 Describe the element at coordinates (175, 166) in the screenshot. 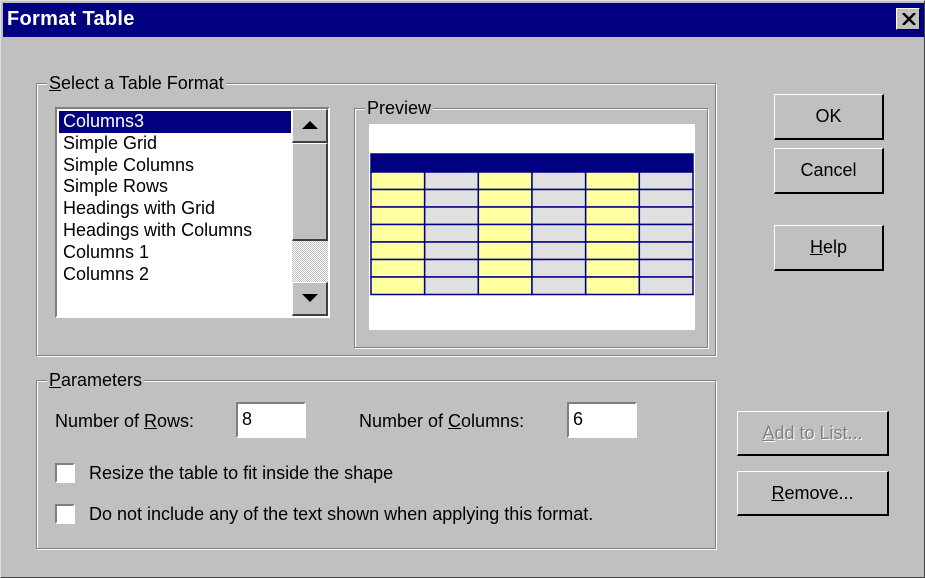

I see `list-item: Simple Columns` at that location.